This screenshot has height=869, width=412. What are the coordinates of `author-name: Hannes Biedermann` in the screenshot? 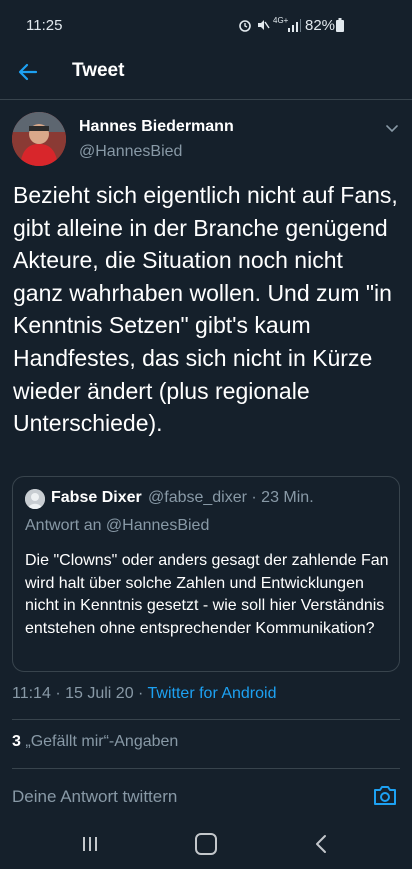 It's located at (156, 127).